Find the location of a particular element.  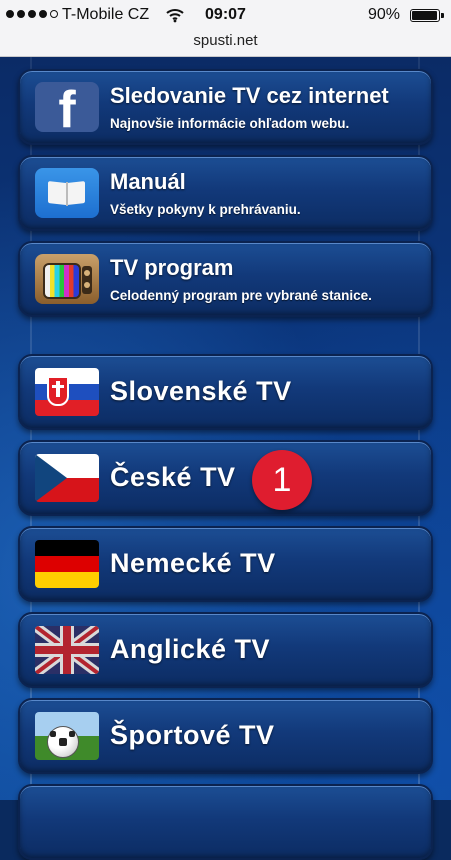

battery-percent: 90% is located at coordinates (384, 14).